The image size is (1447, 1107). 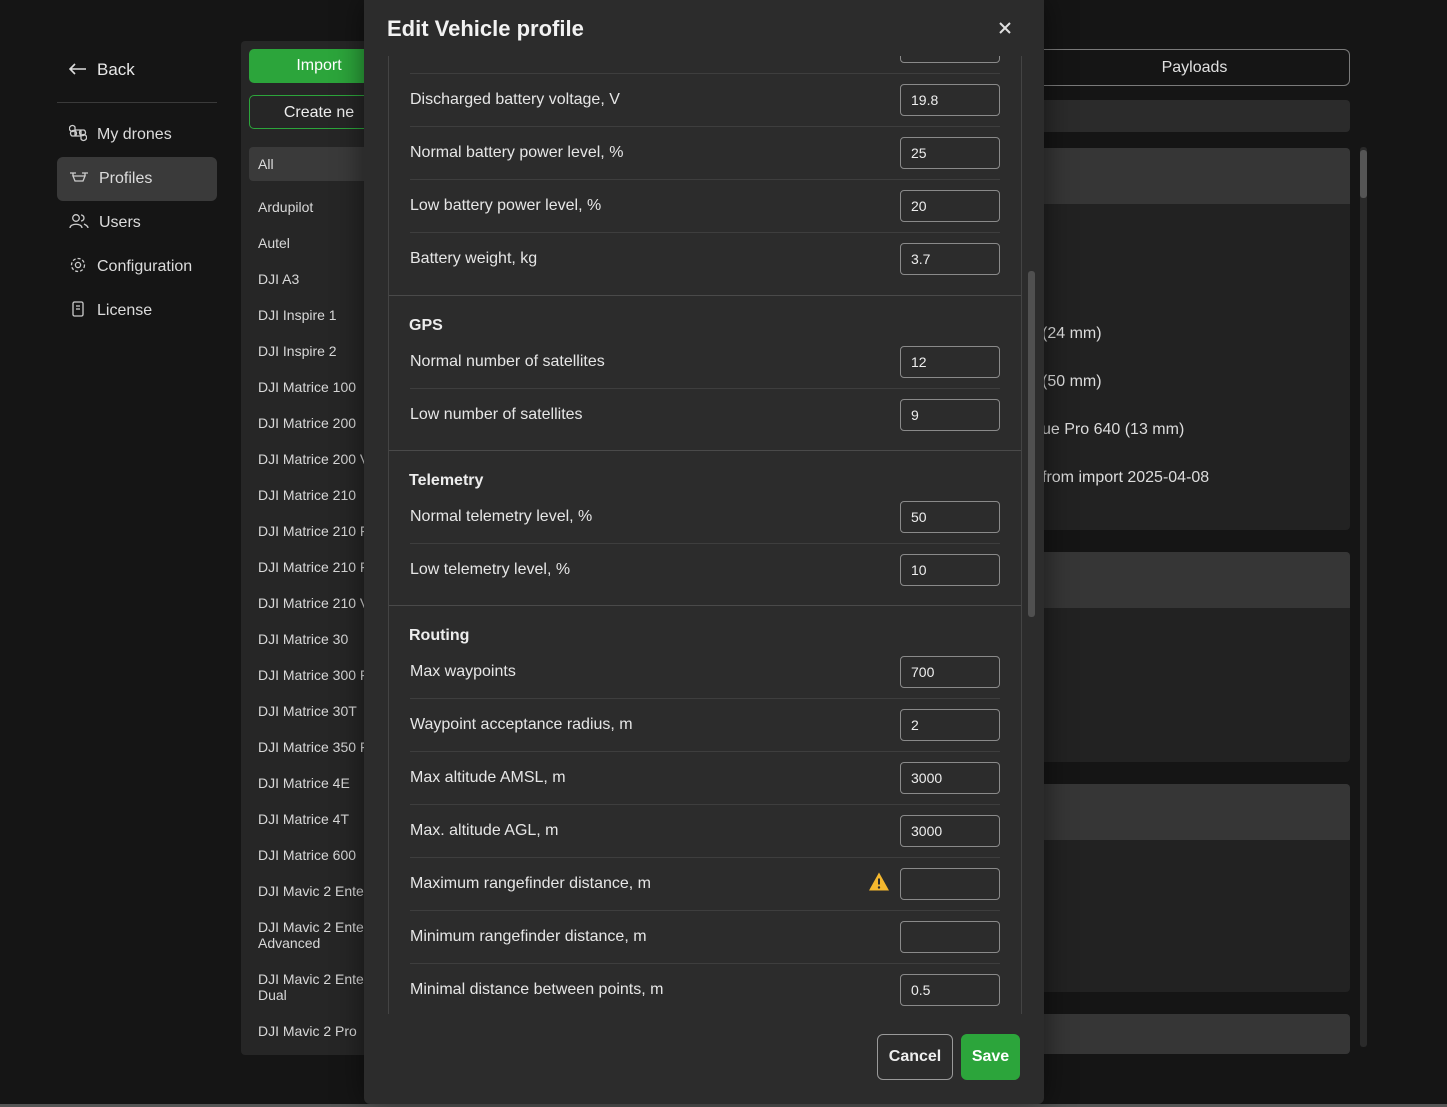 I want to click on form-row: Discharged battery voltage, V, so click(x=705, y=100).